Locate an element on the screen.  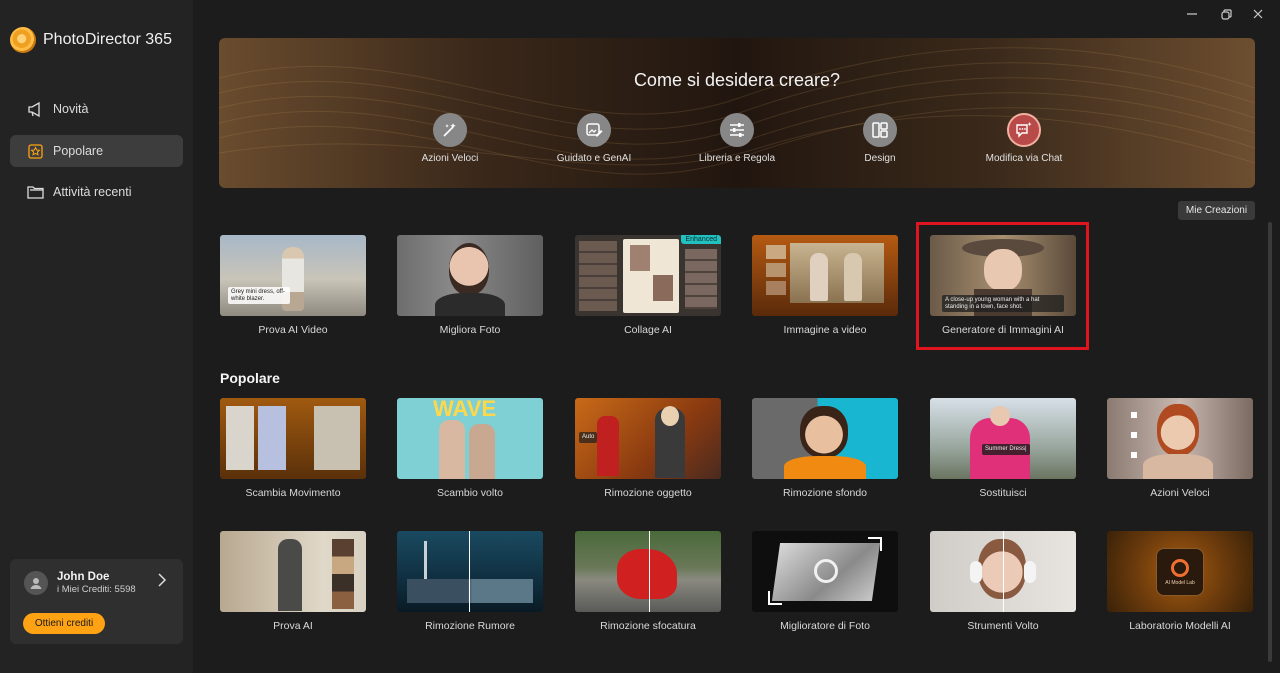
banner-item-azioni-veloci: Azioni Veloci is located at coordinates (450, 138).